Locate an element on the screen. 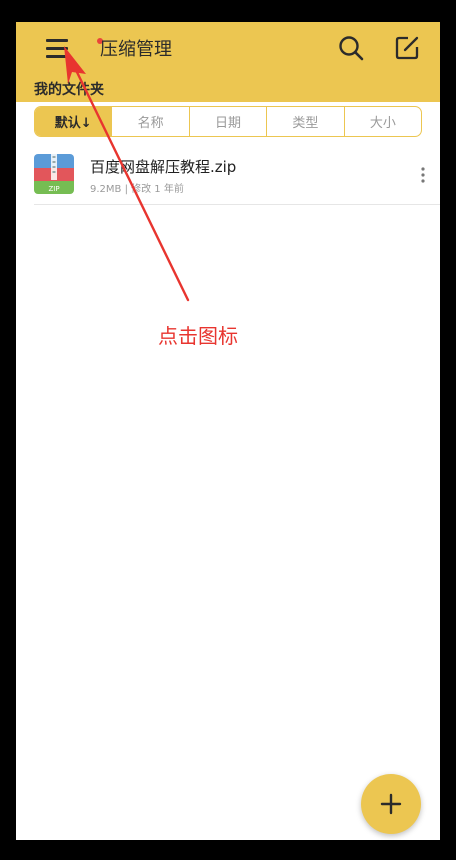  app-bar: 压缩管理 我的文件夹 is located at coordinates (228, 62).